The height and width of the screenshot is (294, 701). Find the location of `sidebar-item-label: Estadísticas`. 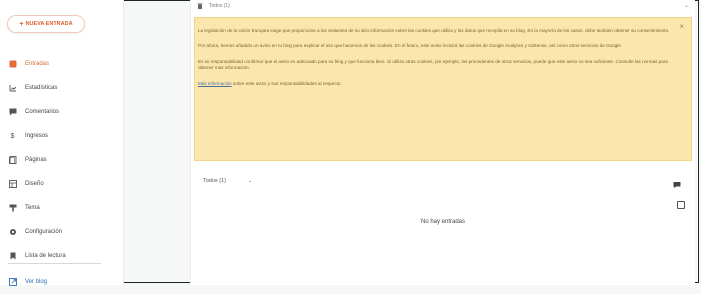

sidebar-item-label: Estadísticas is located at coordinates (41, 88).